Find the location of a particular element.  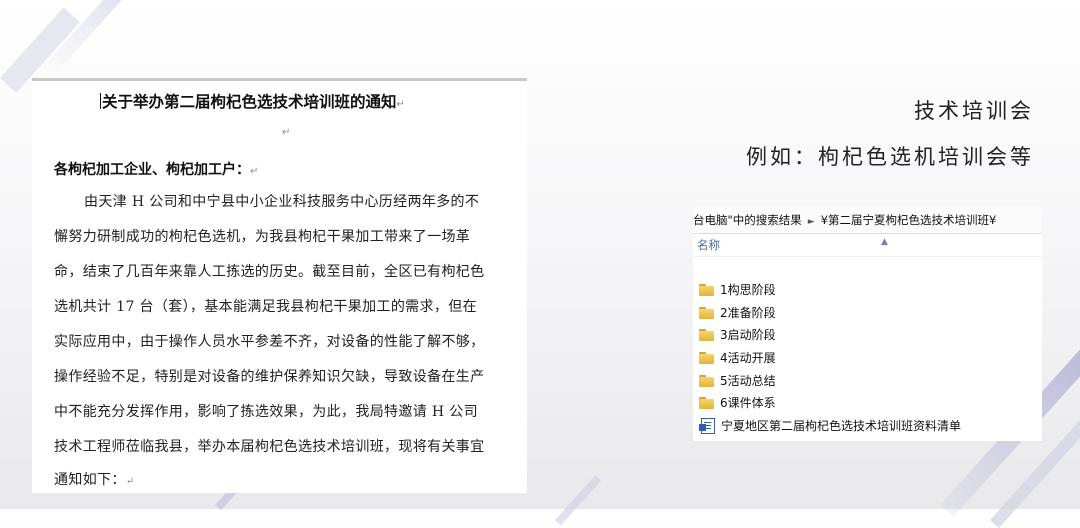

document-greeting: 各枸杞加工企业、枸杞加工户：↵ is located at coordinates (156, 169).